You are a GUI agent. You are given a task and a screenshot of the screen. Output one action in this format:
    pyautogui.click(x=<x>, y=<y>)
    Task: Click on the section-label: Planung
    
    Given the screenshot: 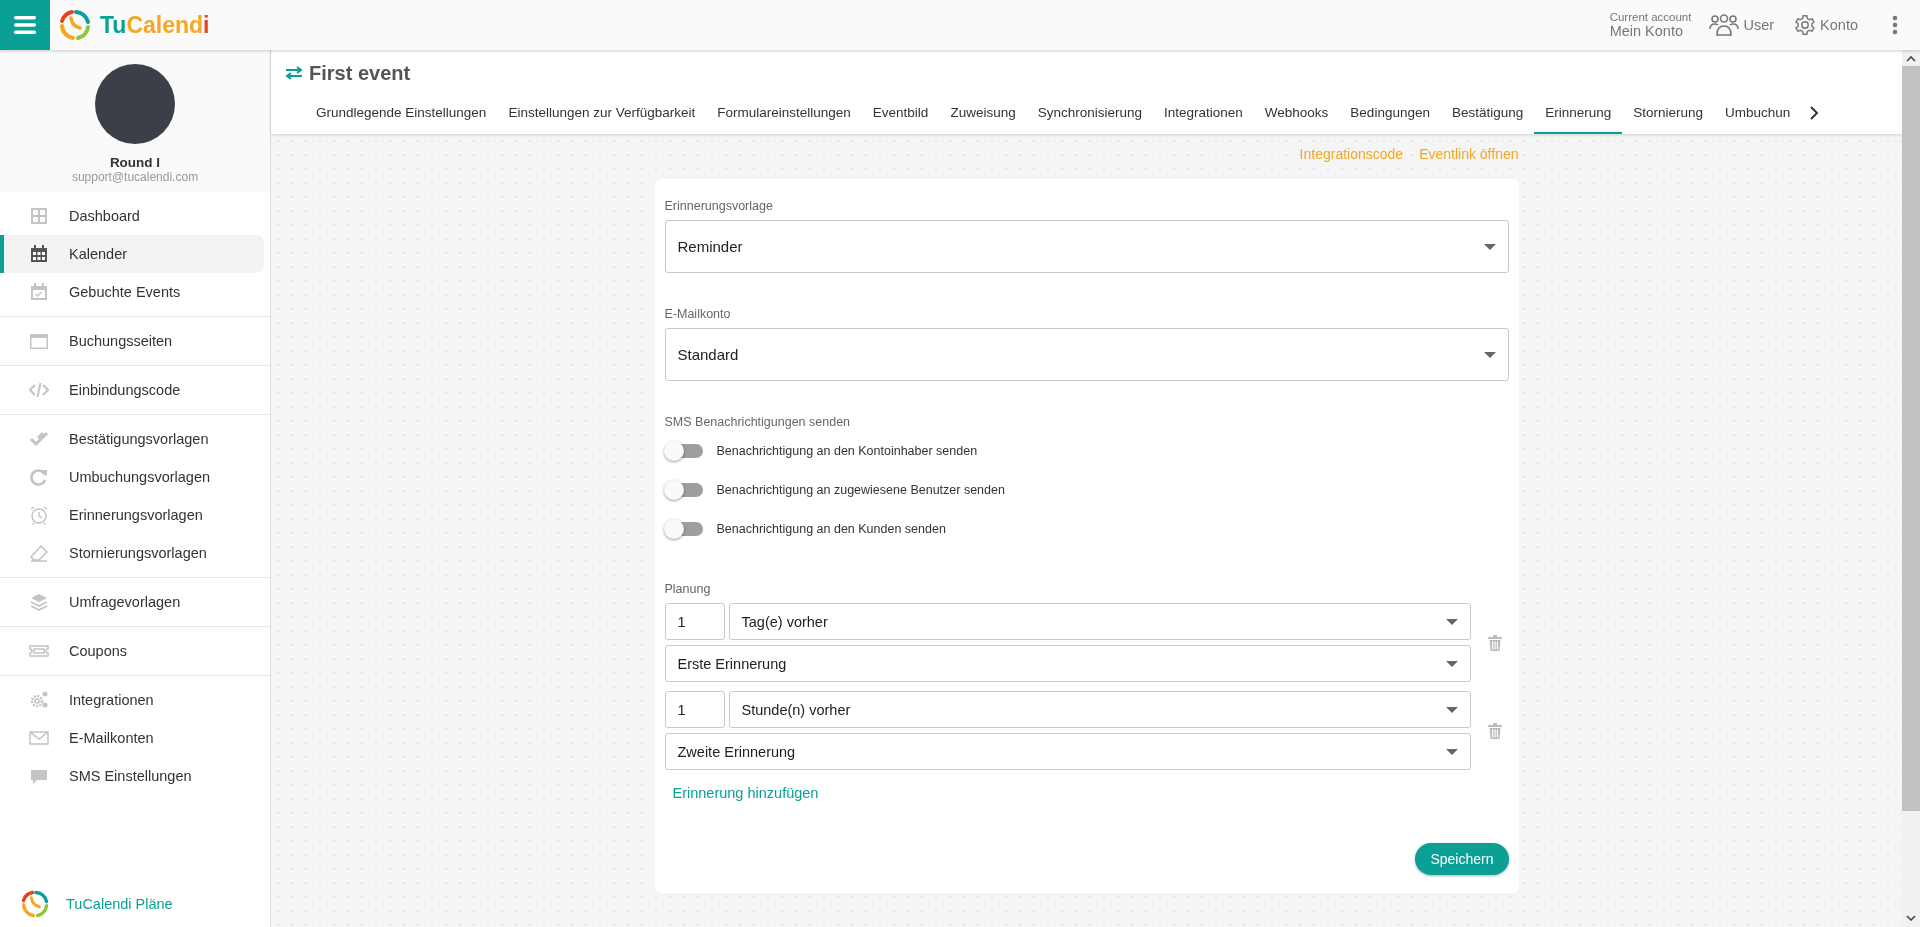 What is the action you would take?
    pyautogui.click(x=688, y=589)
    